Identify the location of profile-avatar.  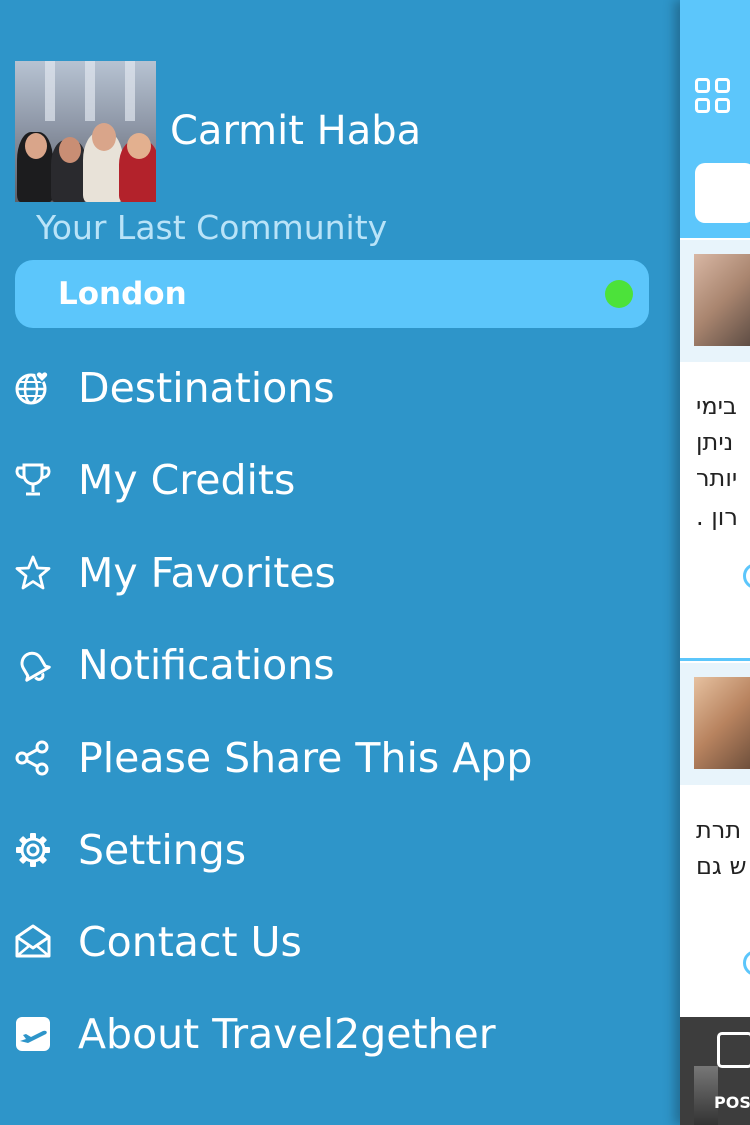
(85, 131).